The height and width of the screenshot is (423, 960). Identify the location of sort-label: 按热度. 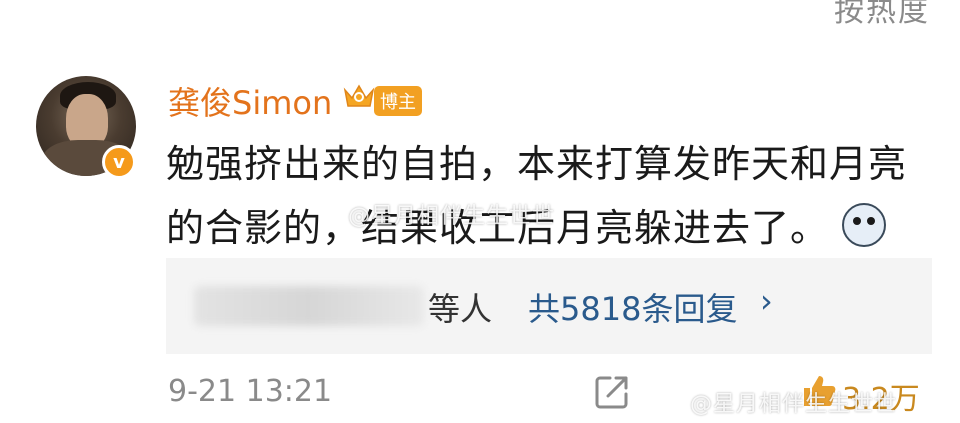
(882, 15).